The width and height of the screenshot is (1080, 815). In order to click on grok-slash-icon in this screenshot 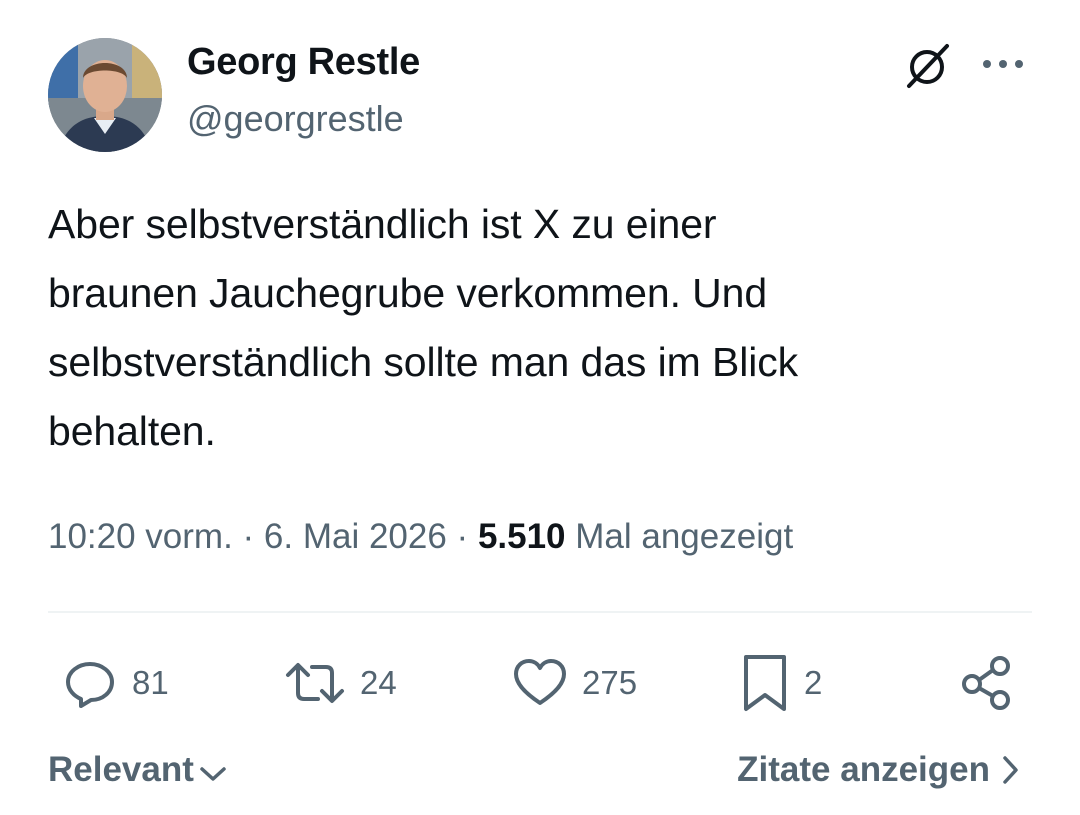, I will do `click(928, 66)`.